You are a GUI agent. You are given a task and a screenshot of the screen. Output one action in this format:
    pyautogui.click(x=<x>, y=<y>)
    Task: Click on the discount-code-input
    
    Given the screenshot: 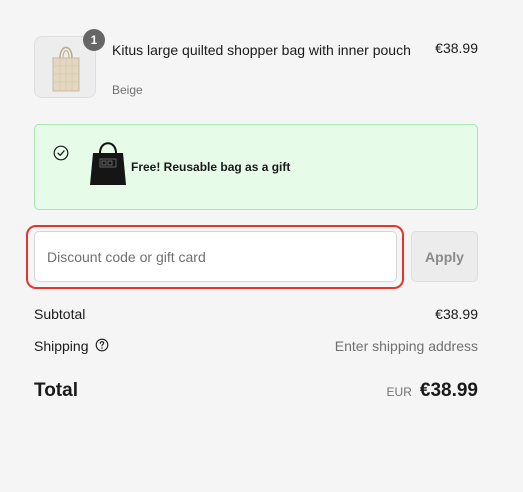 What is the action you would take?
    pyautogui.click(x=215, y=256)
    